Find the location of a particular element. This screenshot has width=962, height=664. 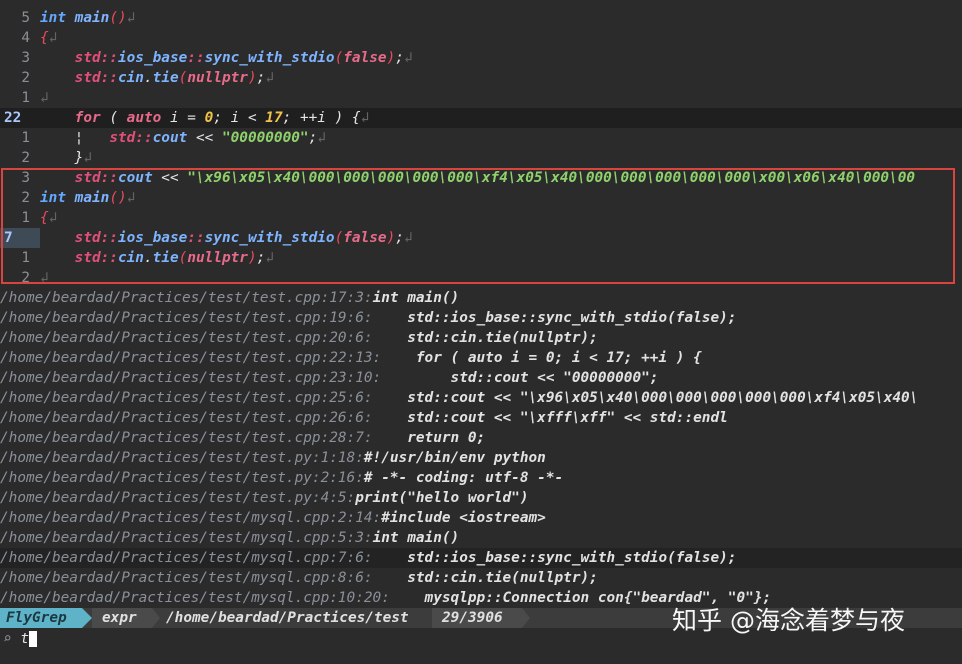

code-token: 17 is located at coordinates (274, 118).